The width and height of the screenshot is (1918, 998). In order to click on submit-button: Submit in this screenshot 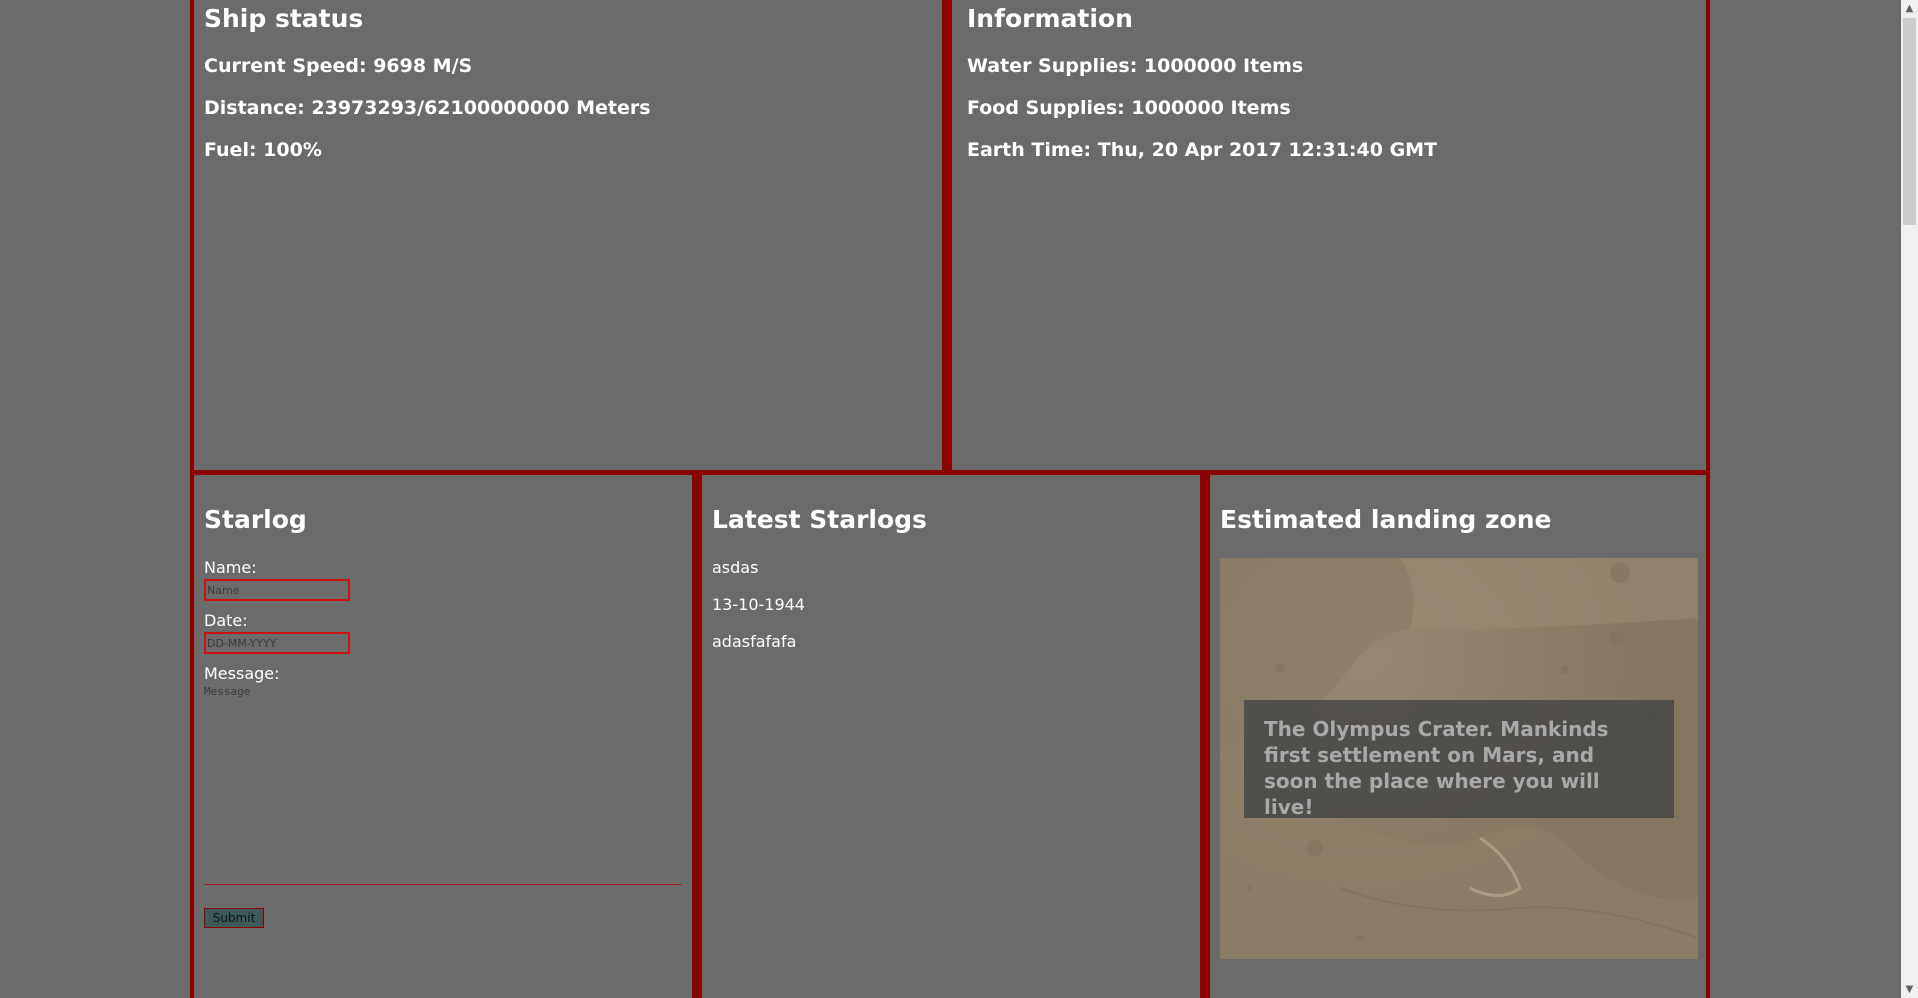, I will do `click(234, 918)`.